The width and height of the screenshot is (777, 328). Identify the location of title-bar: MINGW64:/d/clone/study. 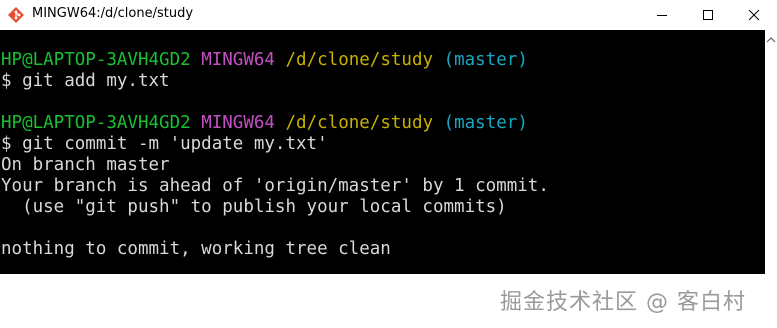
(388, 15).